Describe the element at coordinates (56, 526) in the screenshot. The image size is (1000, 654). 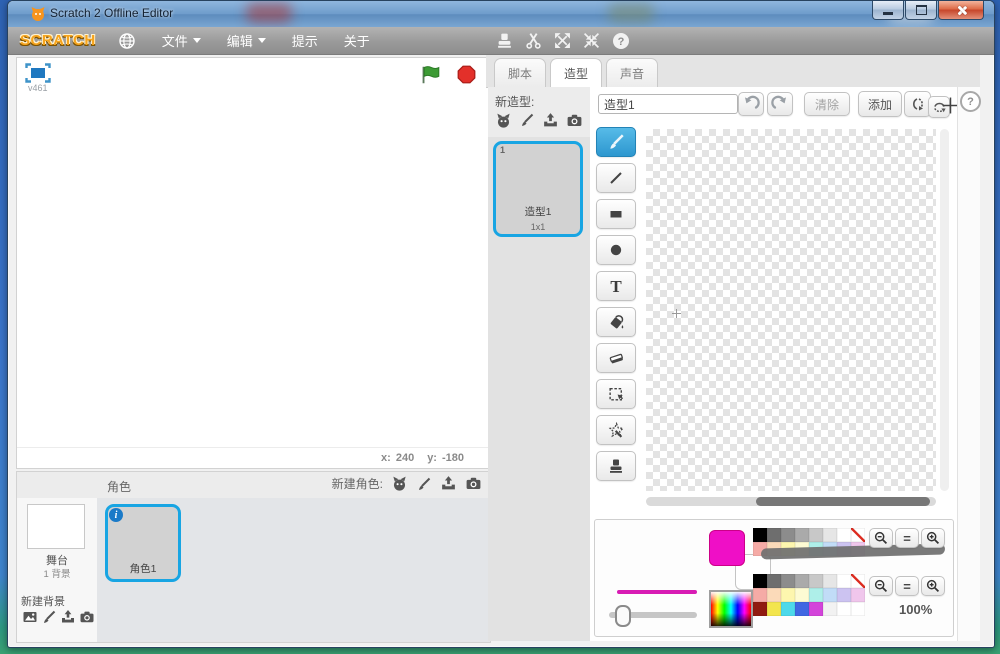
I see `stage-thumbnail` at that location.